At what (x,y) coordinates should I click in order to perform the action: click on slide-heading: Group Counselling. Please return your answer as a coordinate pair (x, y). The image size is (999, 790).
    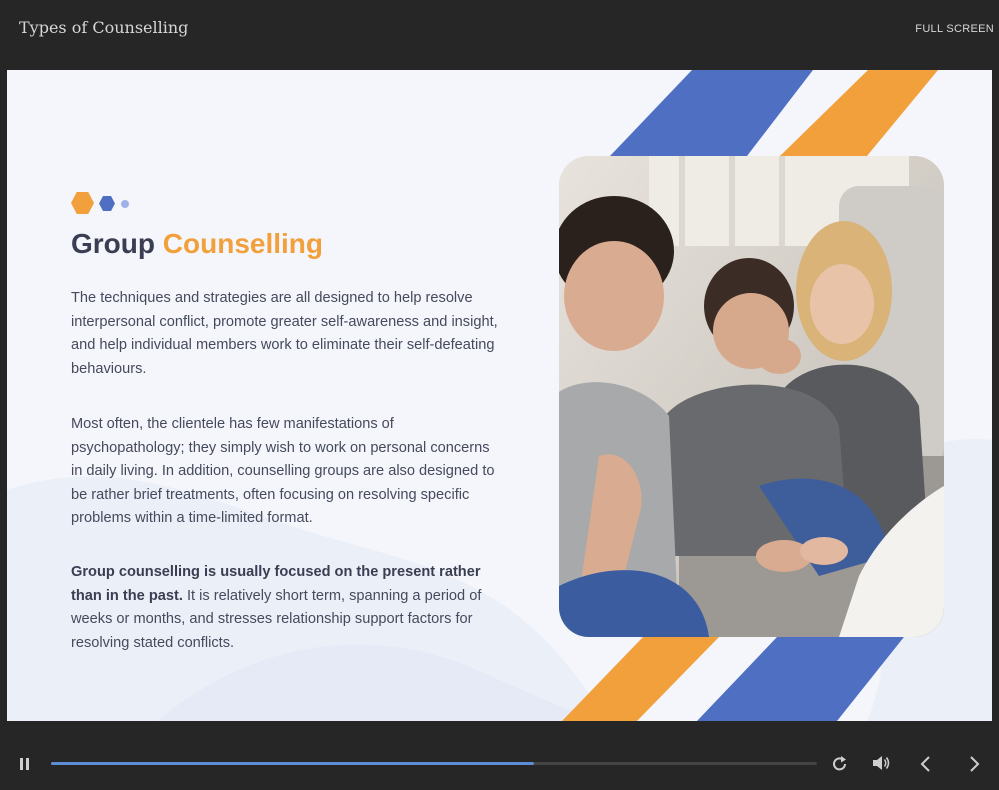
    Looking at the image, I should click on (197, 244).